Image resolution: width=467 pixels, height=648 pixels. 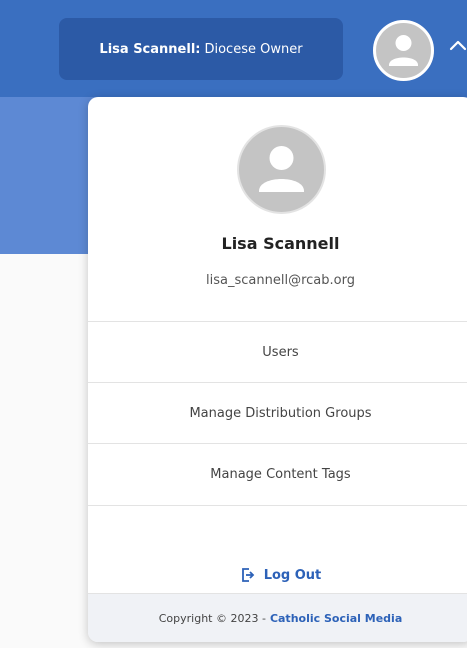 I want to click on user-role-chip: Lisa Scannell: Diocese Owner, so click(x=201, y=49).